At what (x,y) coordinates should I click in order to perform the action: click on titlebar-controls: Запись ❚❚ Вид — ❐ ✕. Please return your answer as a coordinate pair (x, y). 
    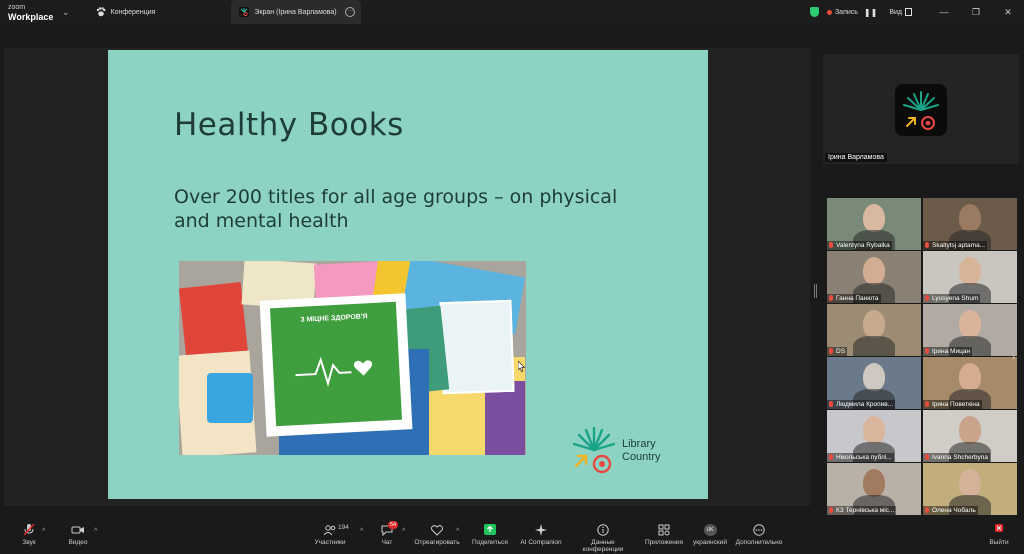
    Looking at the image, I should click on (916, 12).